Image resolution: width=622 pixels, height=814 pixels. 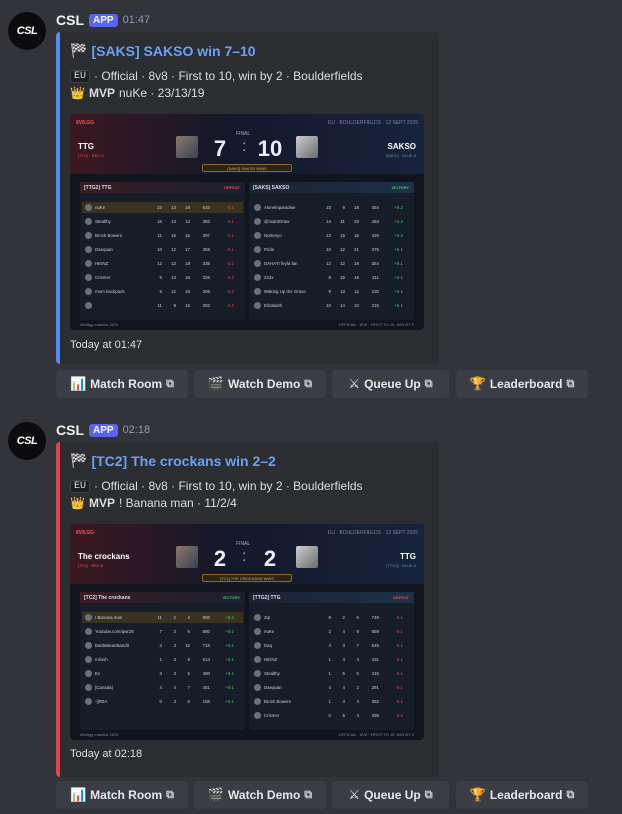 I want to click on leaderboard-label: Leaderboard, so click(x=526, y=795).